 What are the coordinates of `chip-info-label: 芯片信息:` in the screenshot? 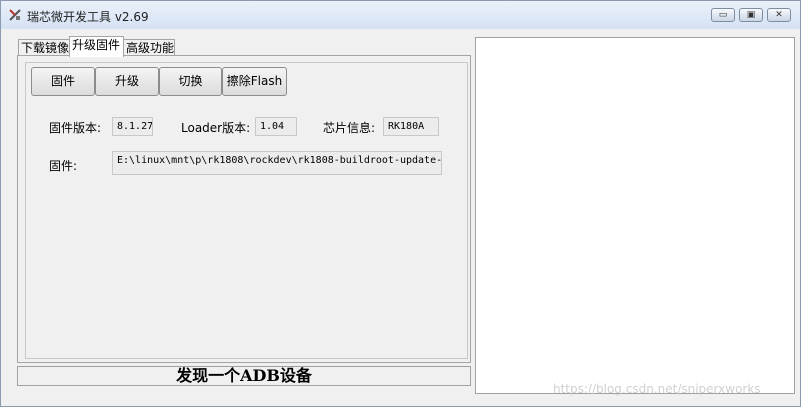 It's located at (349, 128).